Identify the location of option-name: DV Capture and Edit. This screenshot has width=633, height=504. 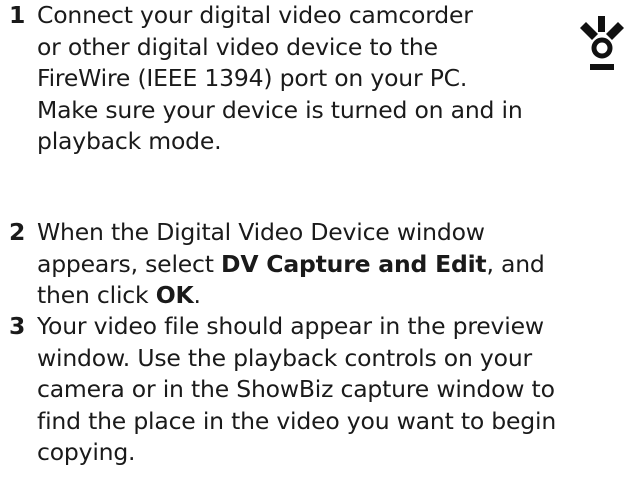
(354, 263).